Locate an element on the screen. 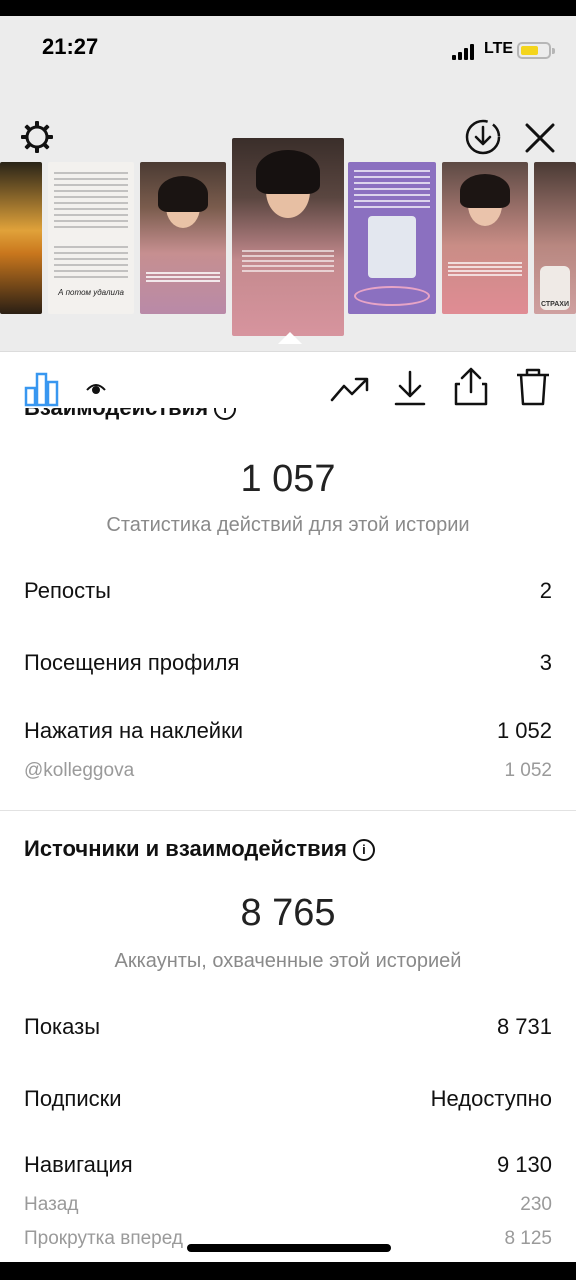  download-circle-icon is located at coordinates (483, 137).